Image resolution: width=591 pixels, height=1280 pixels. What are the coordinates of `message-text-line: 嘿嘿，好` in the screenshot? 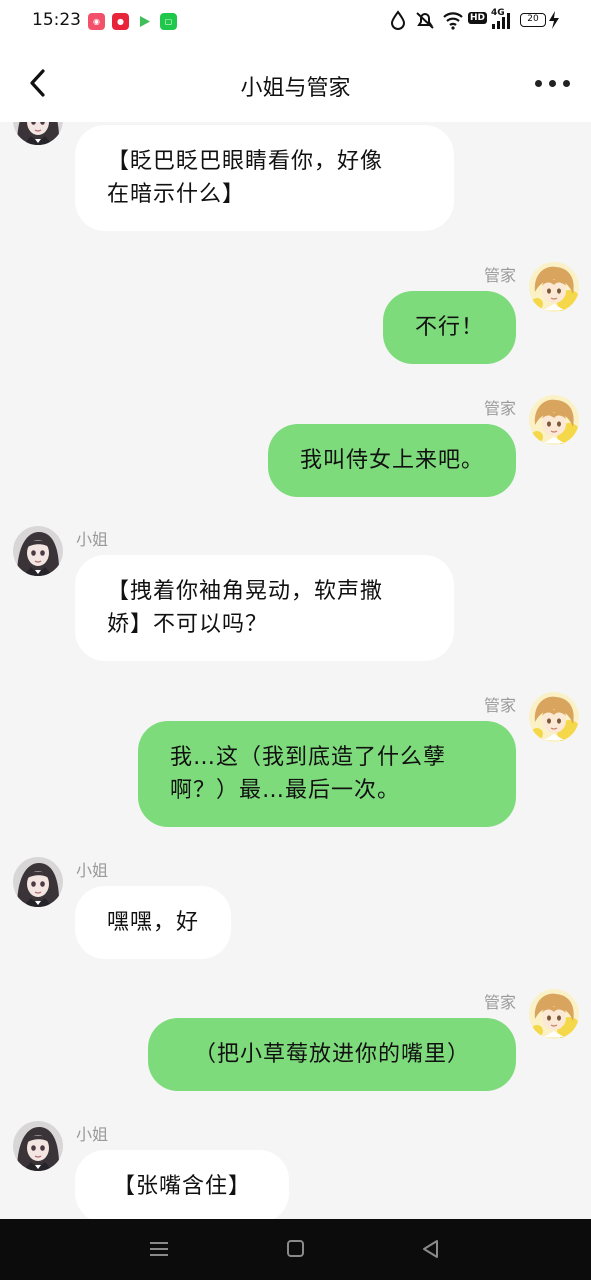 It's located at (153, 922).